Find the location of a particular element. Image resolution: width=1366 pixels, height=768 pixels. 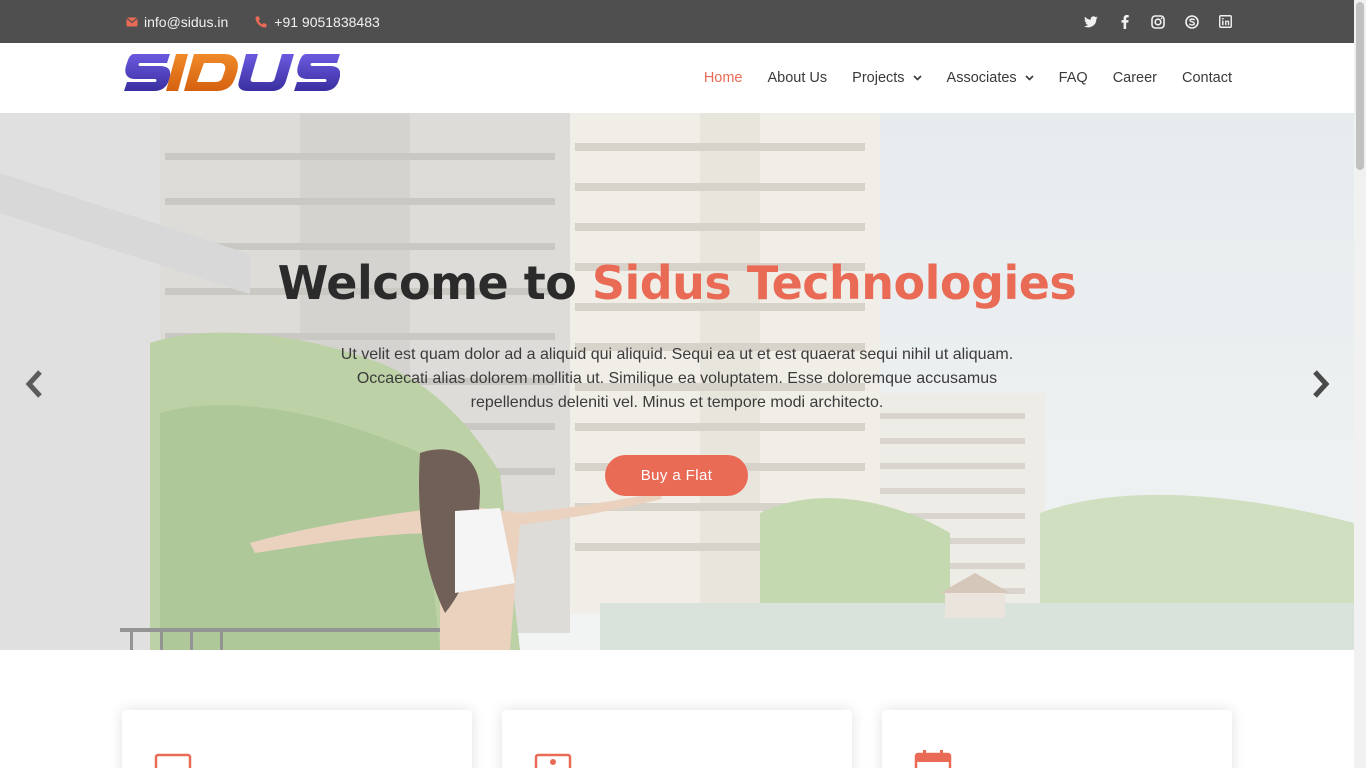

chevron-right-icon is located at coordinates (1321, 384).